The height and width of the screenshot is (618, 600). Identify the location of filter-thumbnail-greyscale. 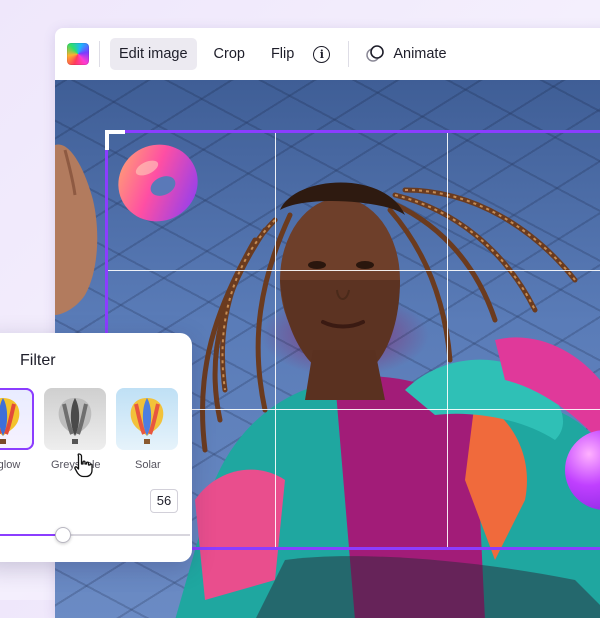
(75, 419).